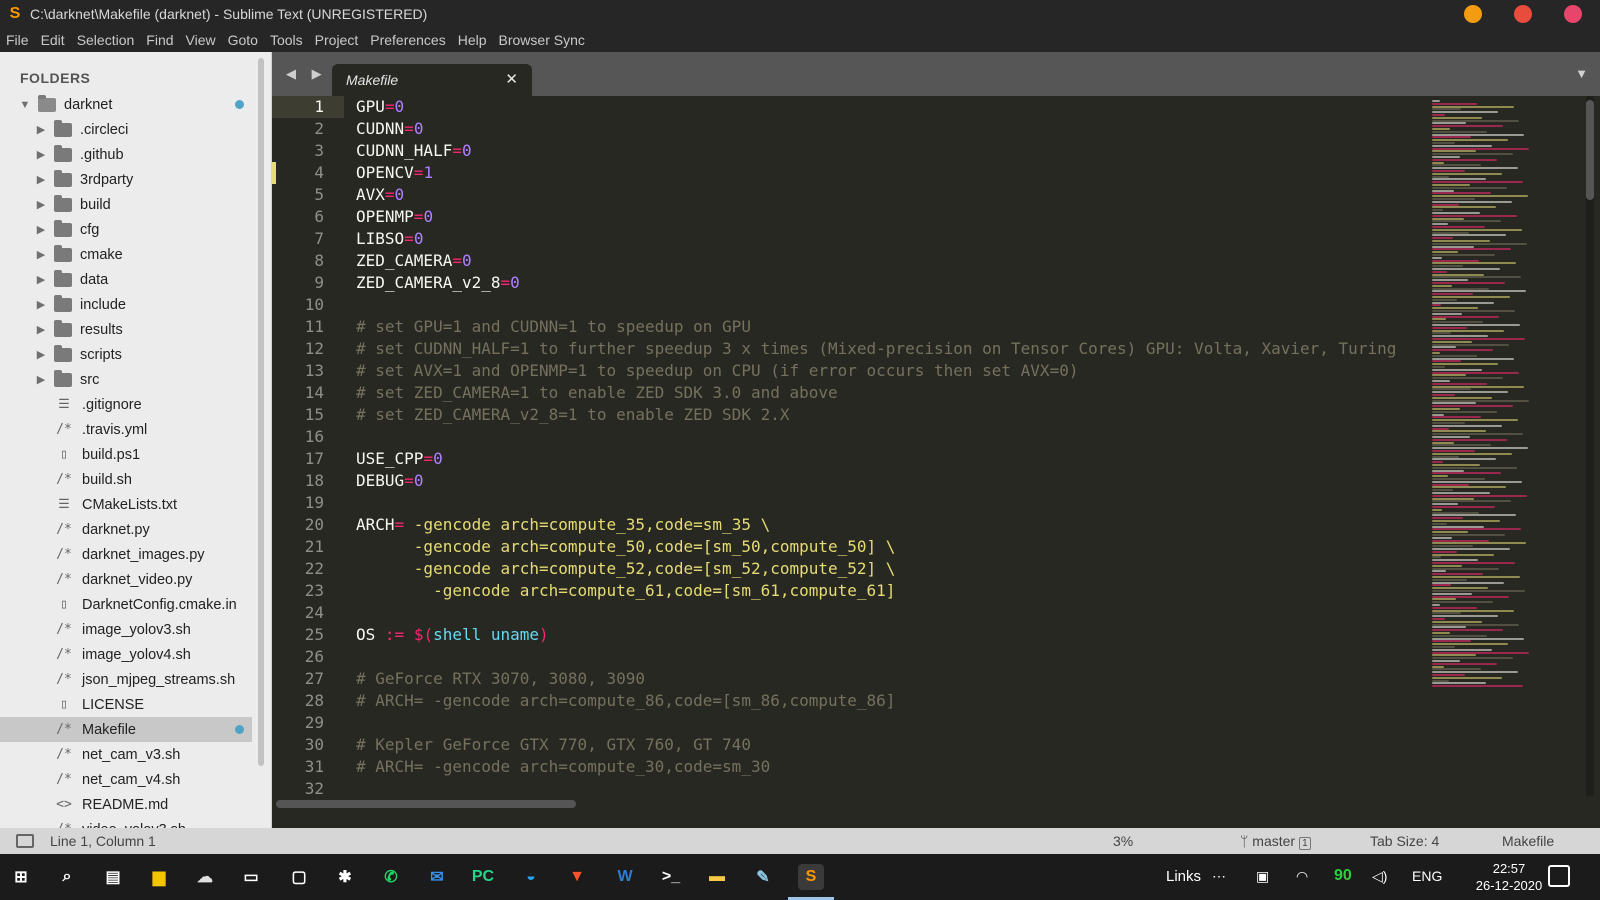  What do you see at coordinates (1379, 876) in the screenshot?
I see `volume-icon: ◁)` at bounding box center [1379, 876].